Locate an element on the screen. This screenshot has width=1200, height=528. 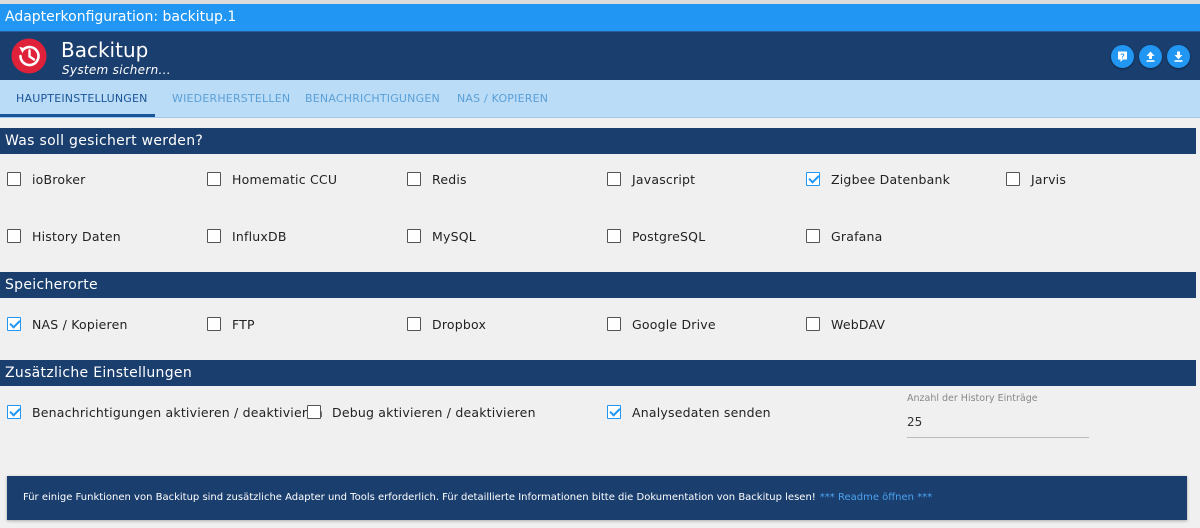
checkbox-label: ioBroker is located at coordinates (59, 179).